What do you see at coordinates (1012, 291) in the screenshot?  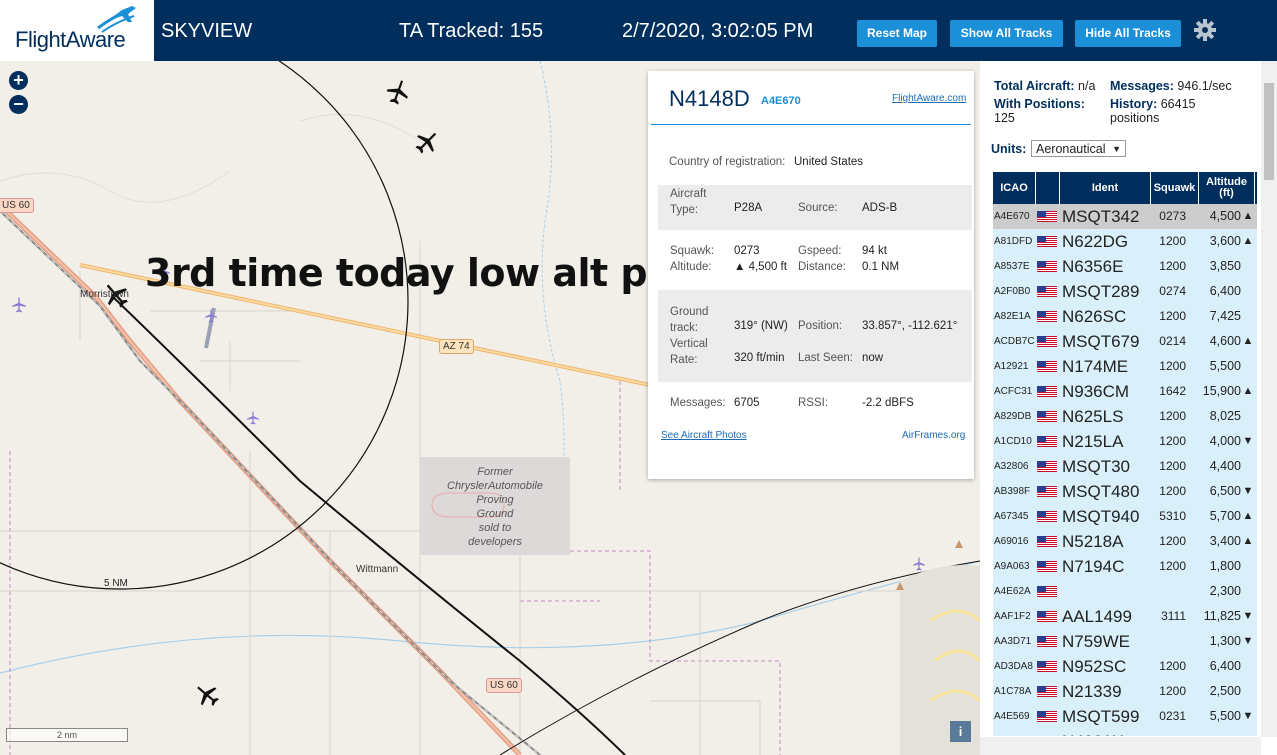 I see `row-icao: A2F0B0` at bounding box center [1012, 291].